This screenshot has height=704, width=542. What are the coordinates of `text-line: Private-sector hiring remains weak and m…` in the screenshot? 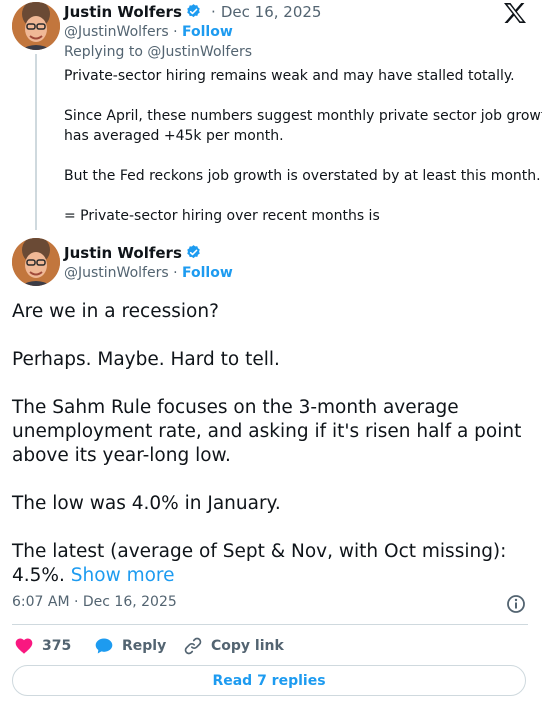 It's located at (289, 76).